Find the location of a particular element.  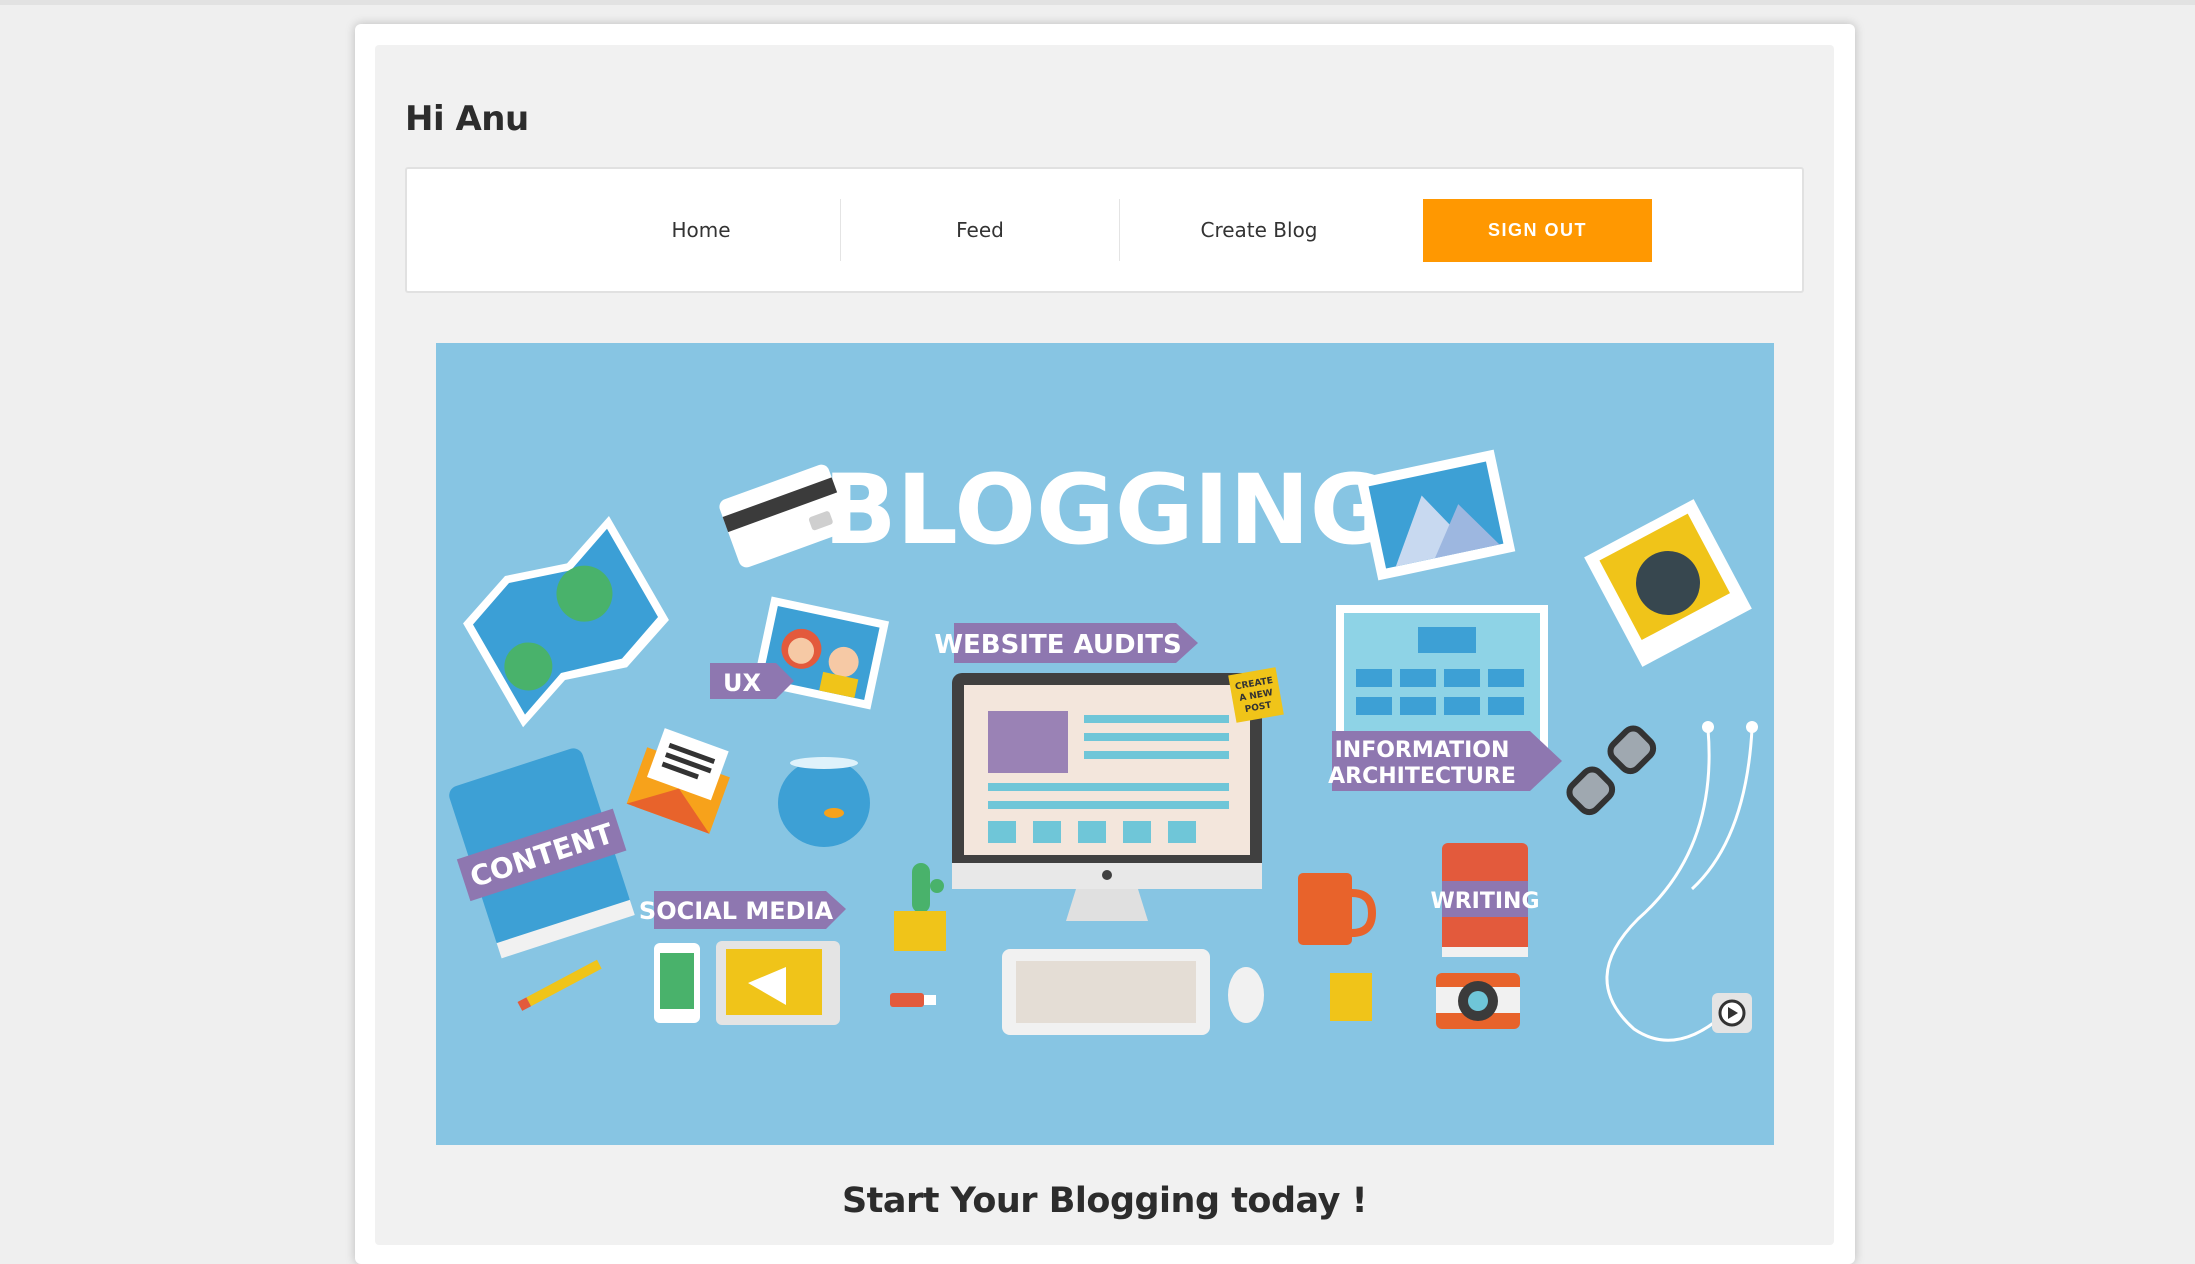

ux-label: UX is located at coordinates (752, 681).